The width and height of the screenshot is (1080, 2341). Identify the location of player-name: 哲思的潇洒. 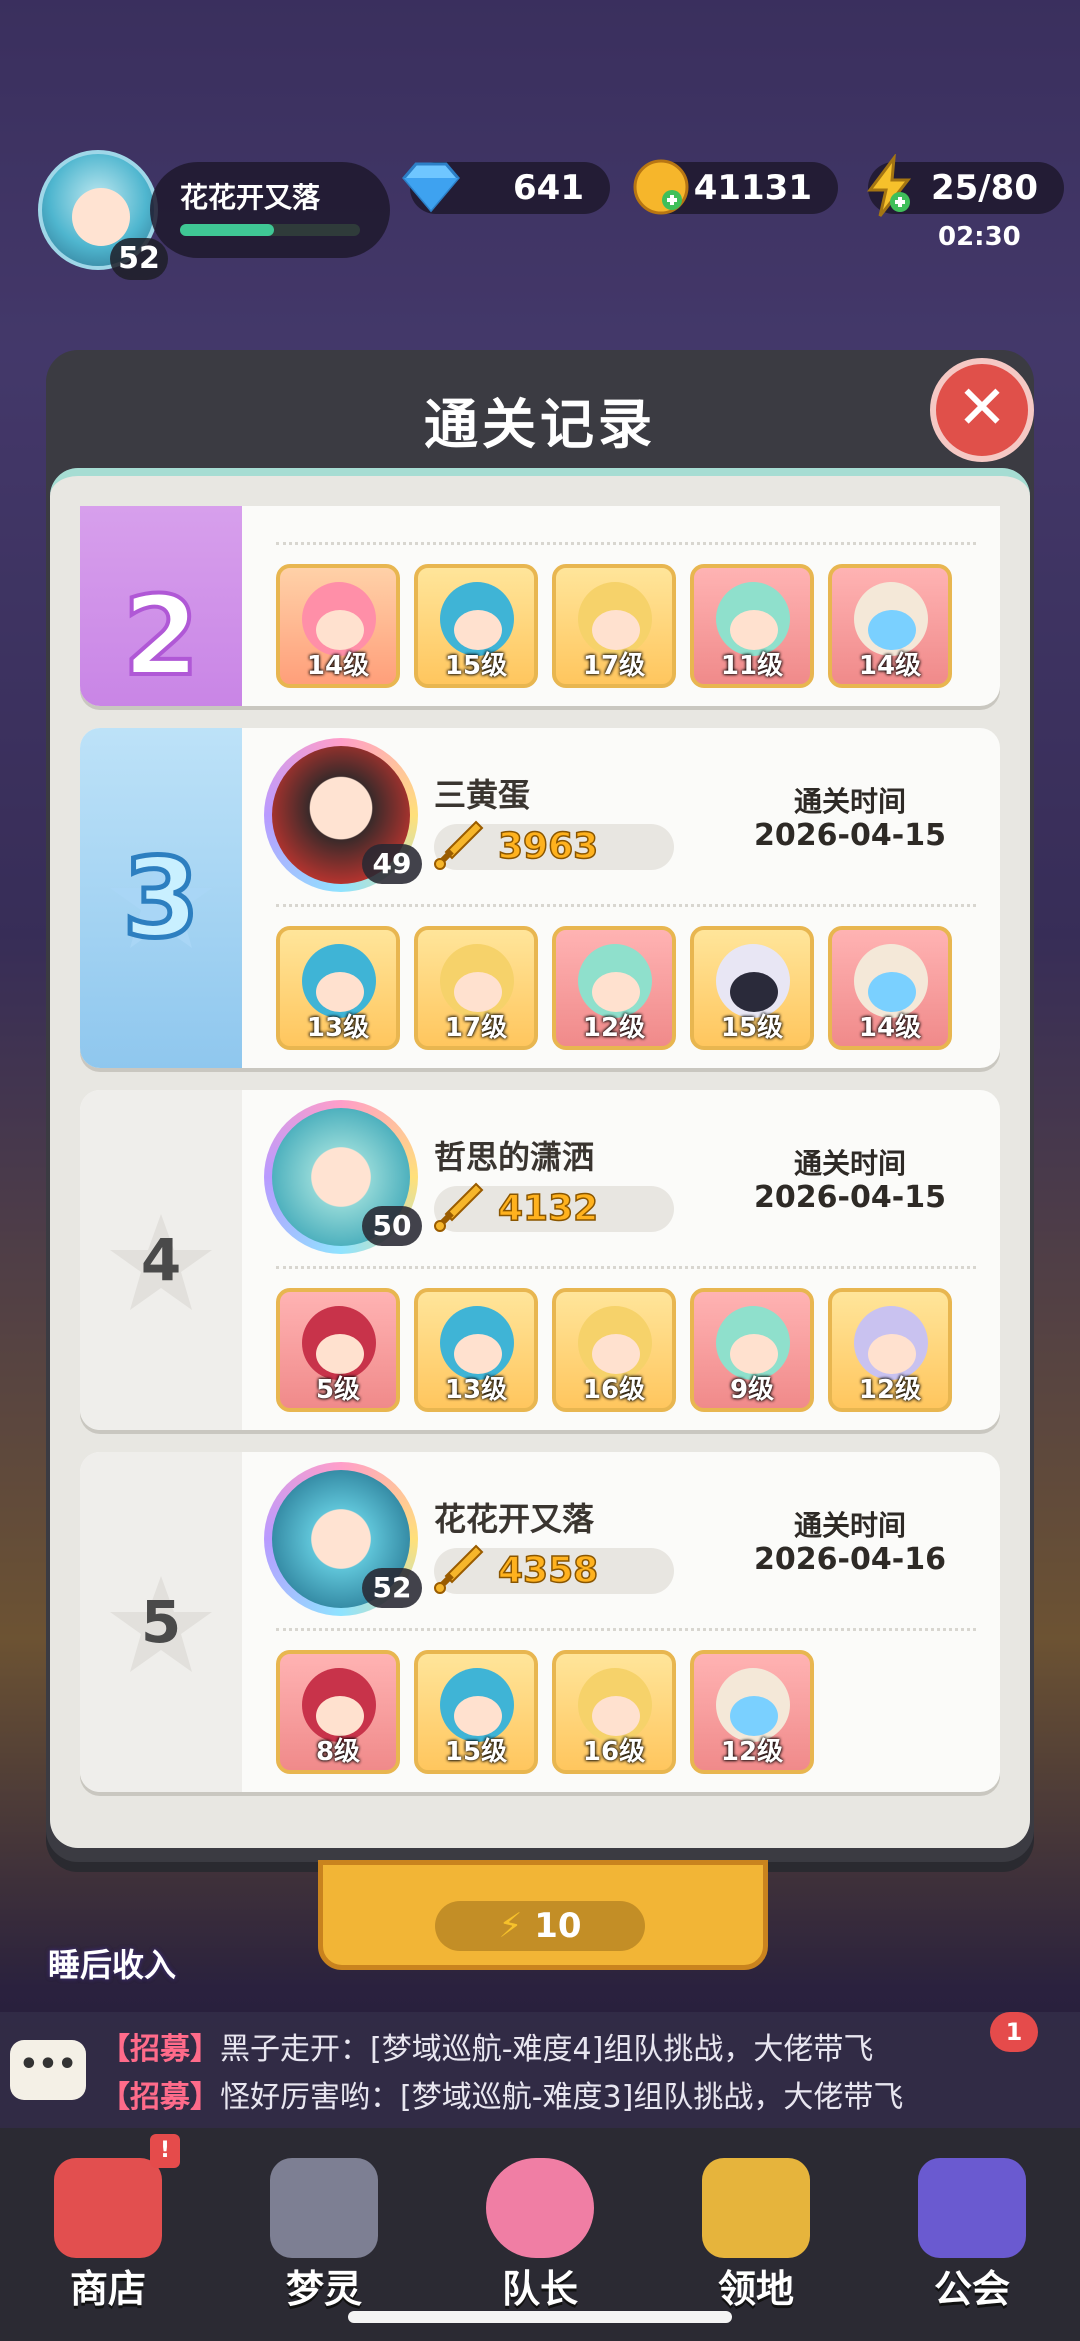
(514, 1157).